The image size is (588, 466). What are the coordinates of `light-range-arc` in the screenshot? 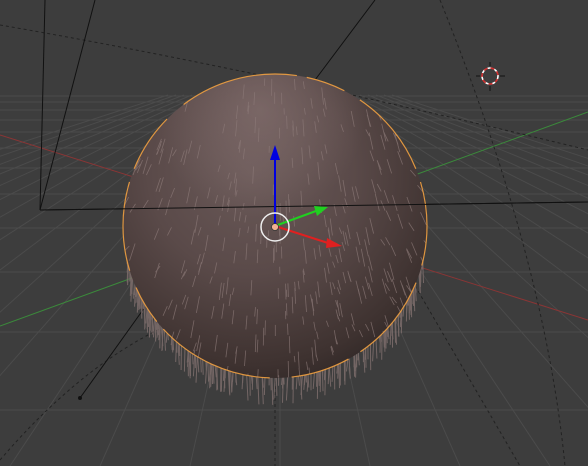 It's located at (460, 362).